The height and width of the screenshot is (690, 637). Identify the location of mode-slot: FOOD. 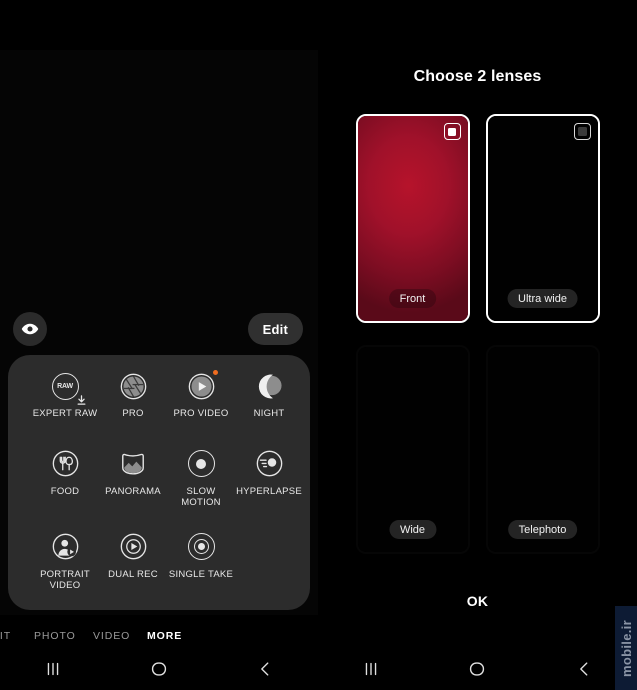
(65, 479).